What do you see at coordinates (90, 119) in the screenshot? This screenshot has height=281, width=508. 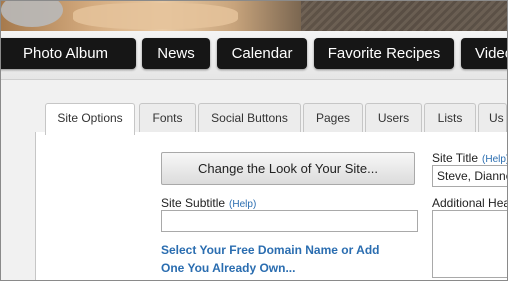 I see `tab-site-options: Site Options` at bounding box center [90, 119].